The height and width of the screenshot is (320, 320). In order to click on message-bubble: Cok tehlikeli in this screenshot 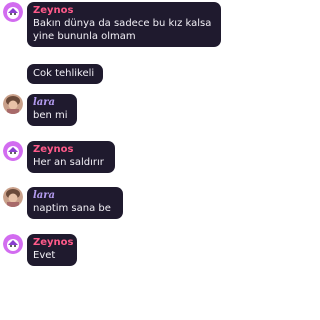, I will do `click(65, 74)`.